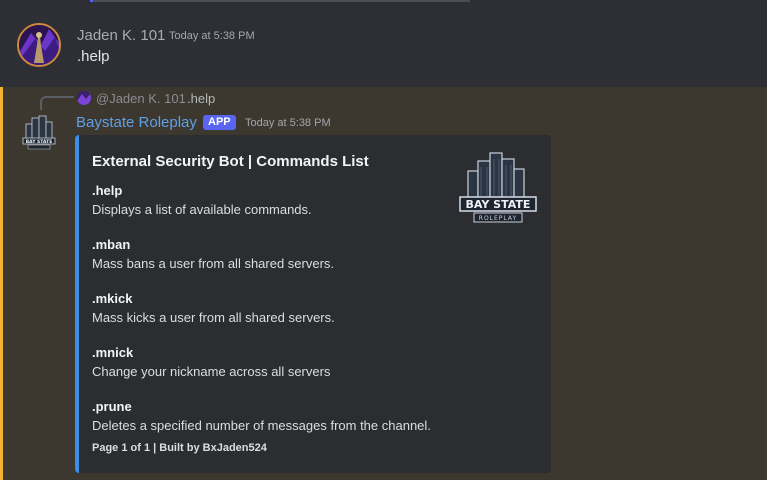 This screenshot has height=480, width=767. I want to click on thumbnail-text-main: BAY STATE, so click(498, 204).